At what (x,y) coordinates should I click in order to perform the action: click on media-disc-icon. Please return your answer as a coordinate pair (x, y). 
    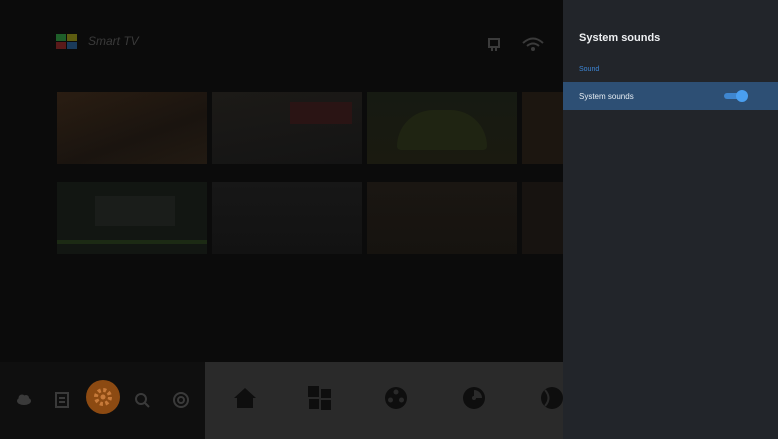
    Looking at the image, I should click on (474, 398).